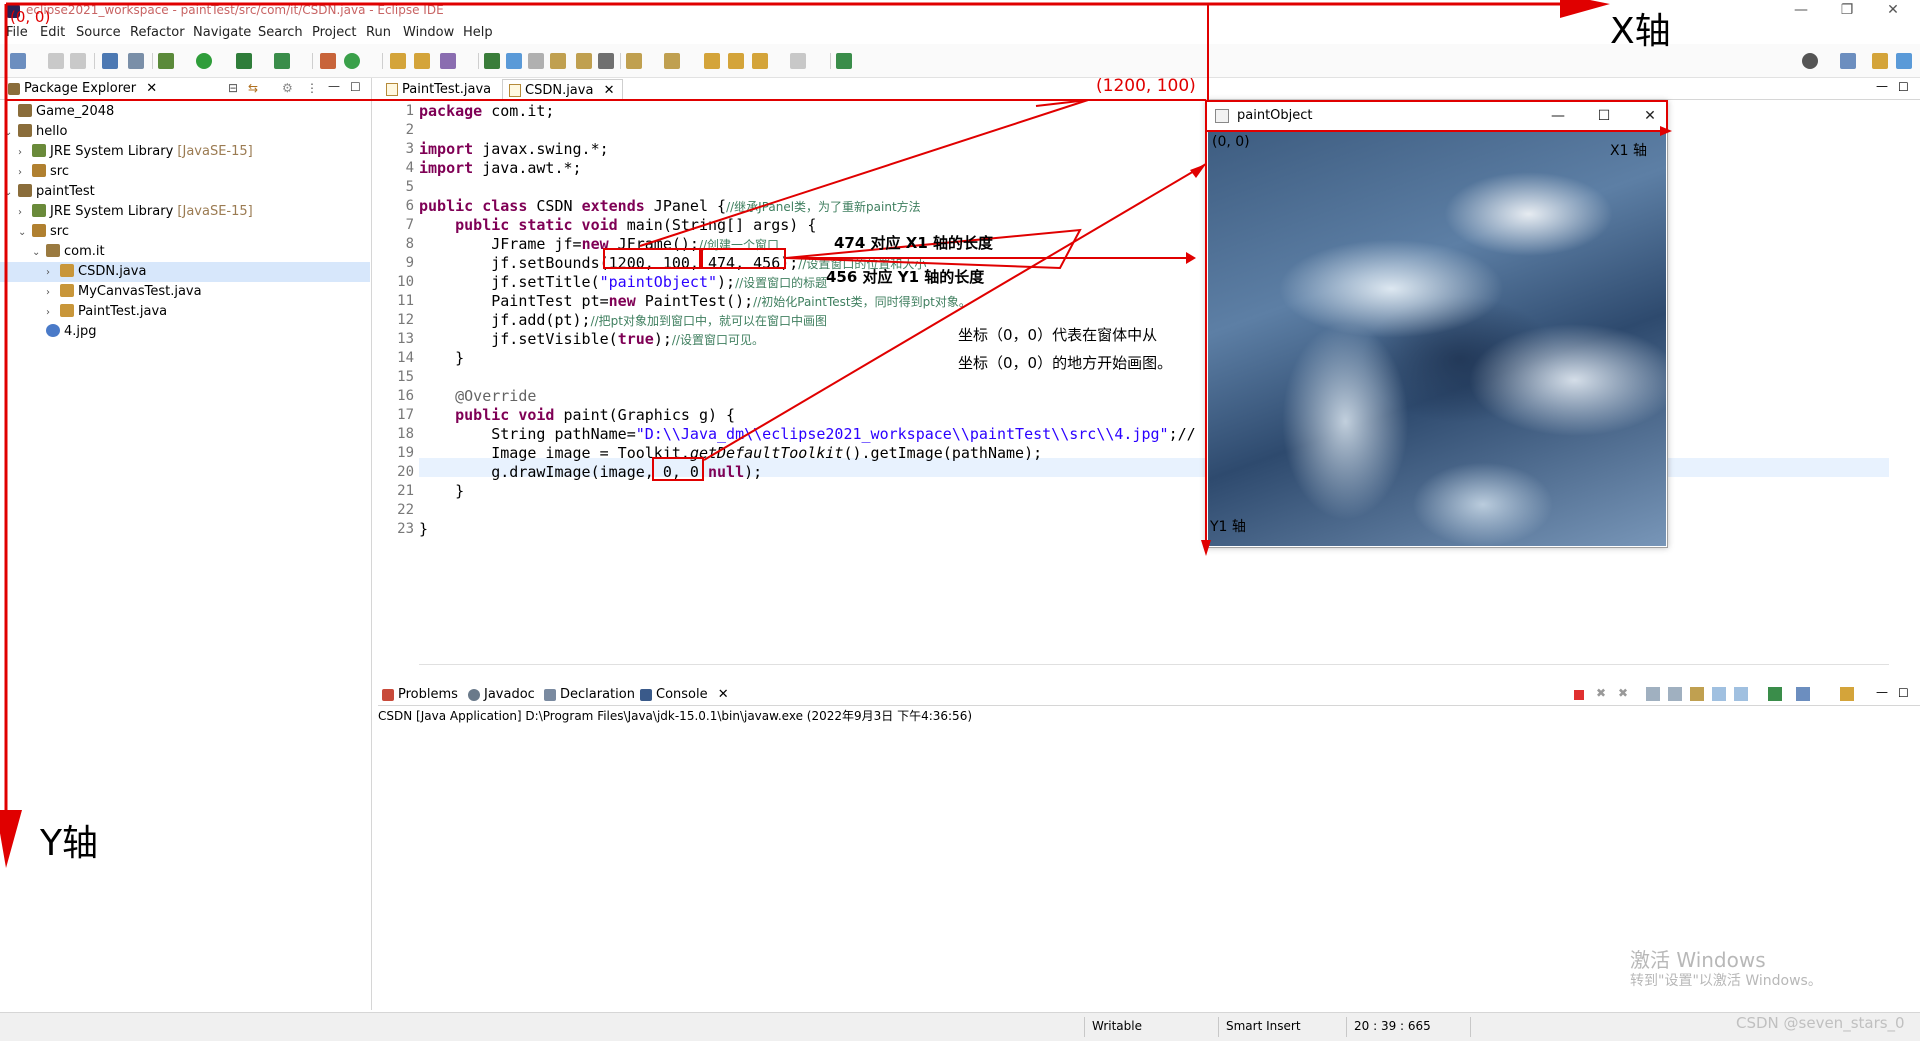  Describe the element at coordinates (798, 61) in the screenshot. I see `forward-icon` at that location.